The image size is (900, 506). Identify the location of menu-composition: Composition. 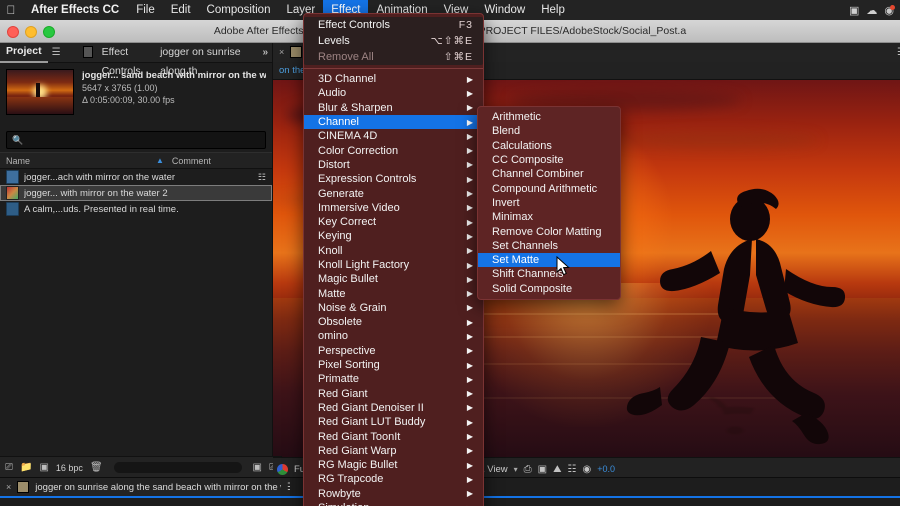
(239, 10).